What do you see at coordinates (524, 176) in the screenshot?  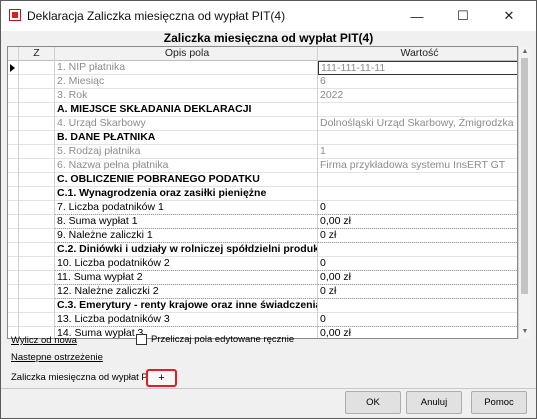 I see `scroll-thumb` at bounding box center [524, 176].